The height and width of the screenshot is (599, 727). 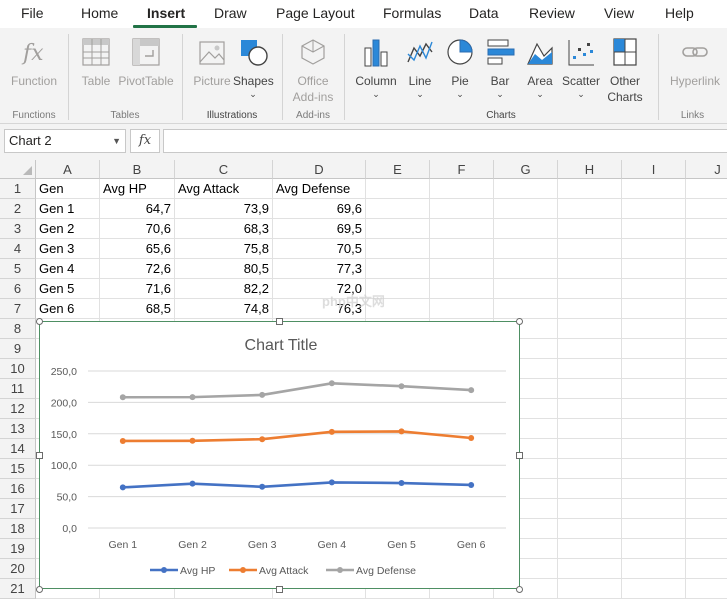 What do you see at coordinates (526, 169) in the screenshot?
I see `column-header-g: G` at bounding box center [526, 169].